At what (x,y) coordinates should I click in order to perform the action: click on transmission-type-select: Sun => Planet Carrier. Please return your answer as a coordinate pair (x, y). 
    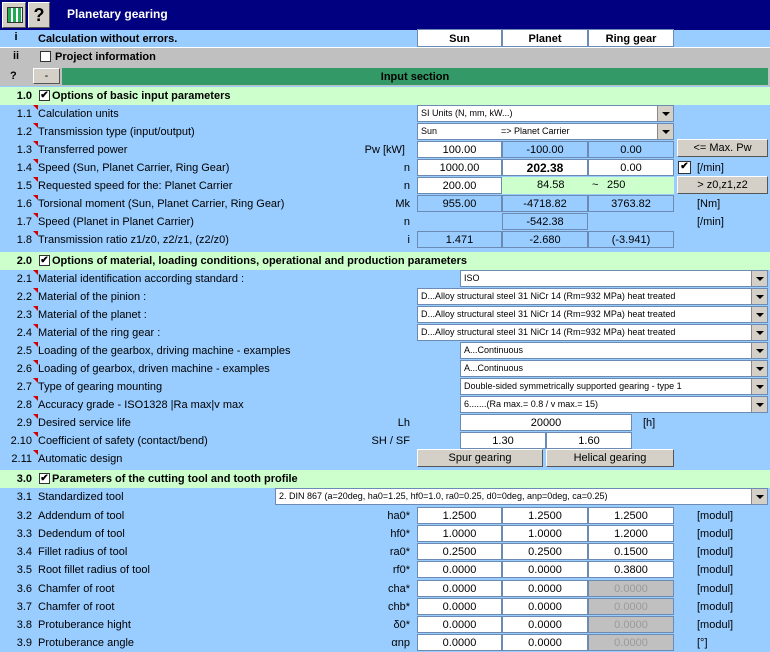
    Looking at the image, I should click on (545, 131).